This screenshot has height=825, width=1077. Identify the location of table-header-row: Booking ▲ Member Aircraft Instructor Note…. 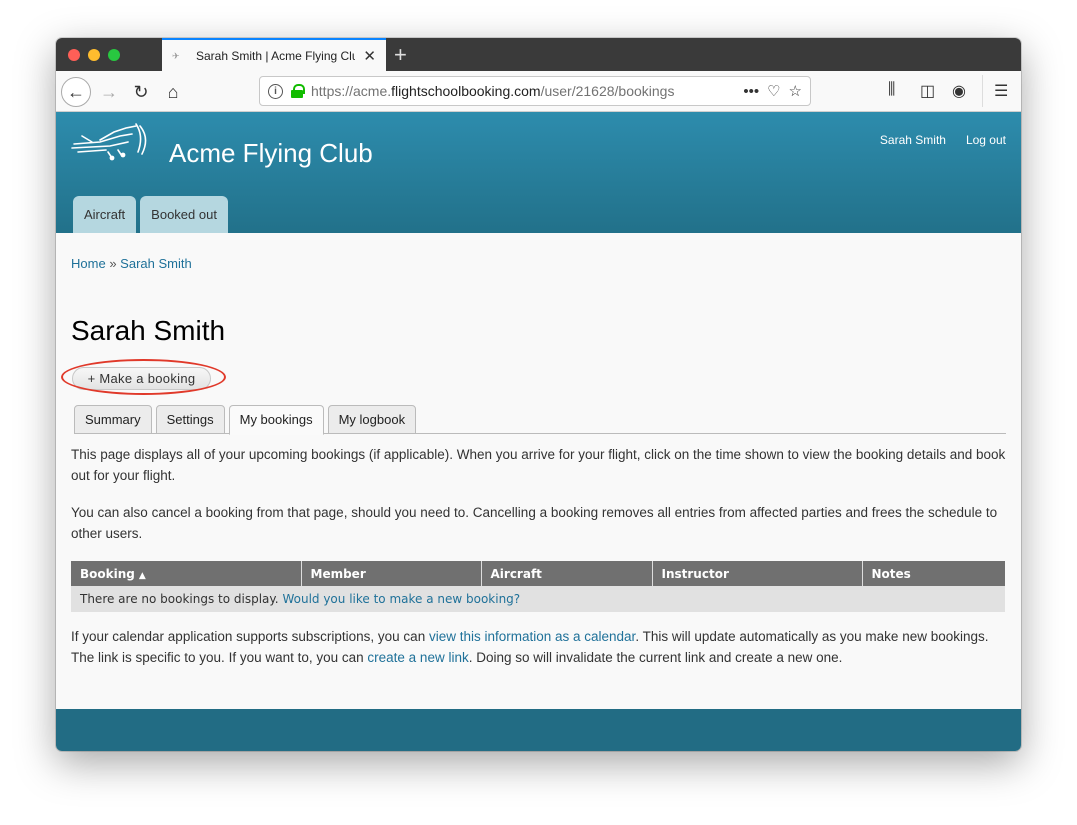
(538, 573).